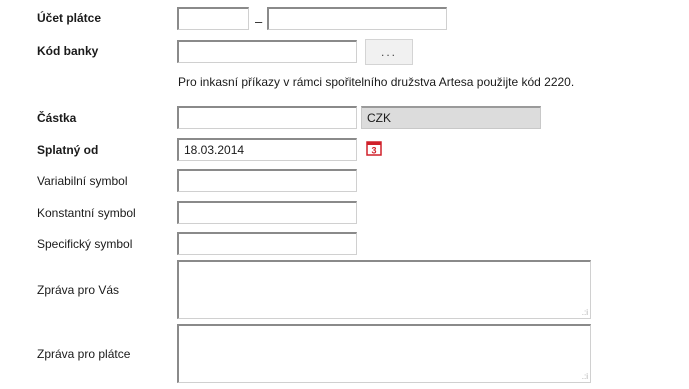 The image size is (689, 389). What do you see at coordinates (86, 213) in the screenshot?
I see `label-konstantni-symbol: Konstantní symbol` at bounding box center [86, 213].